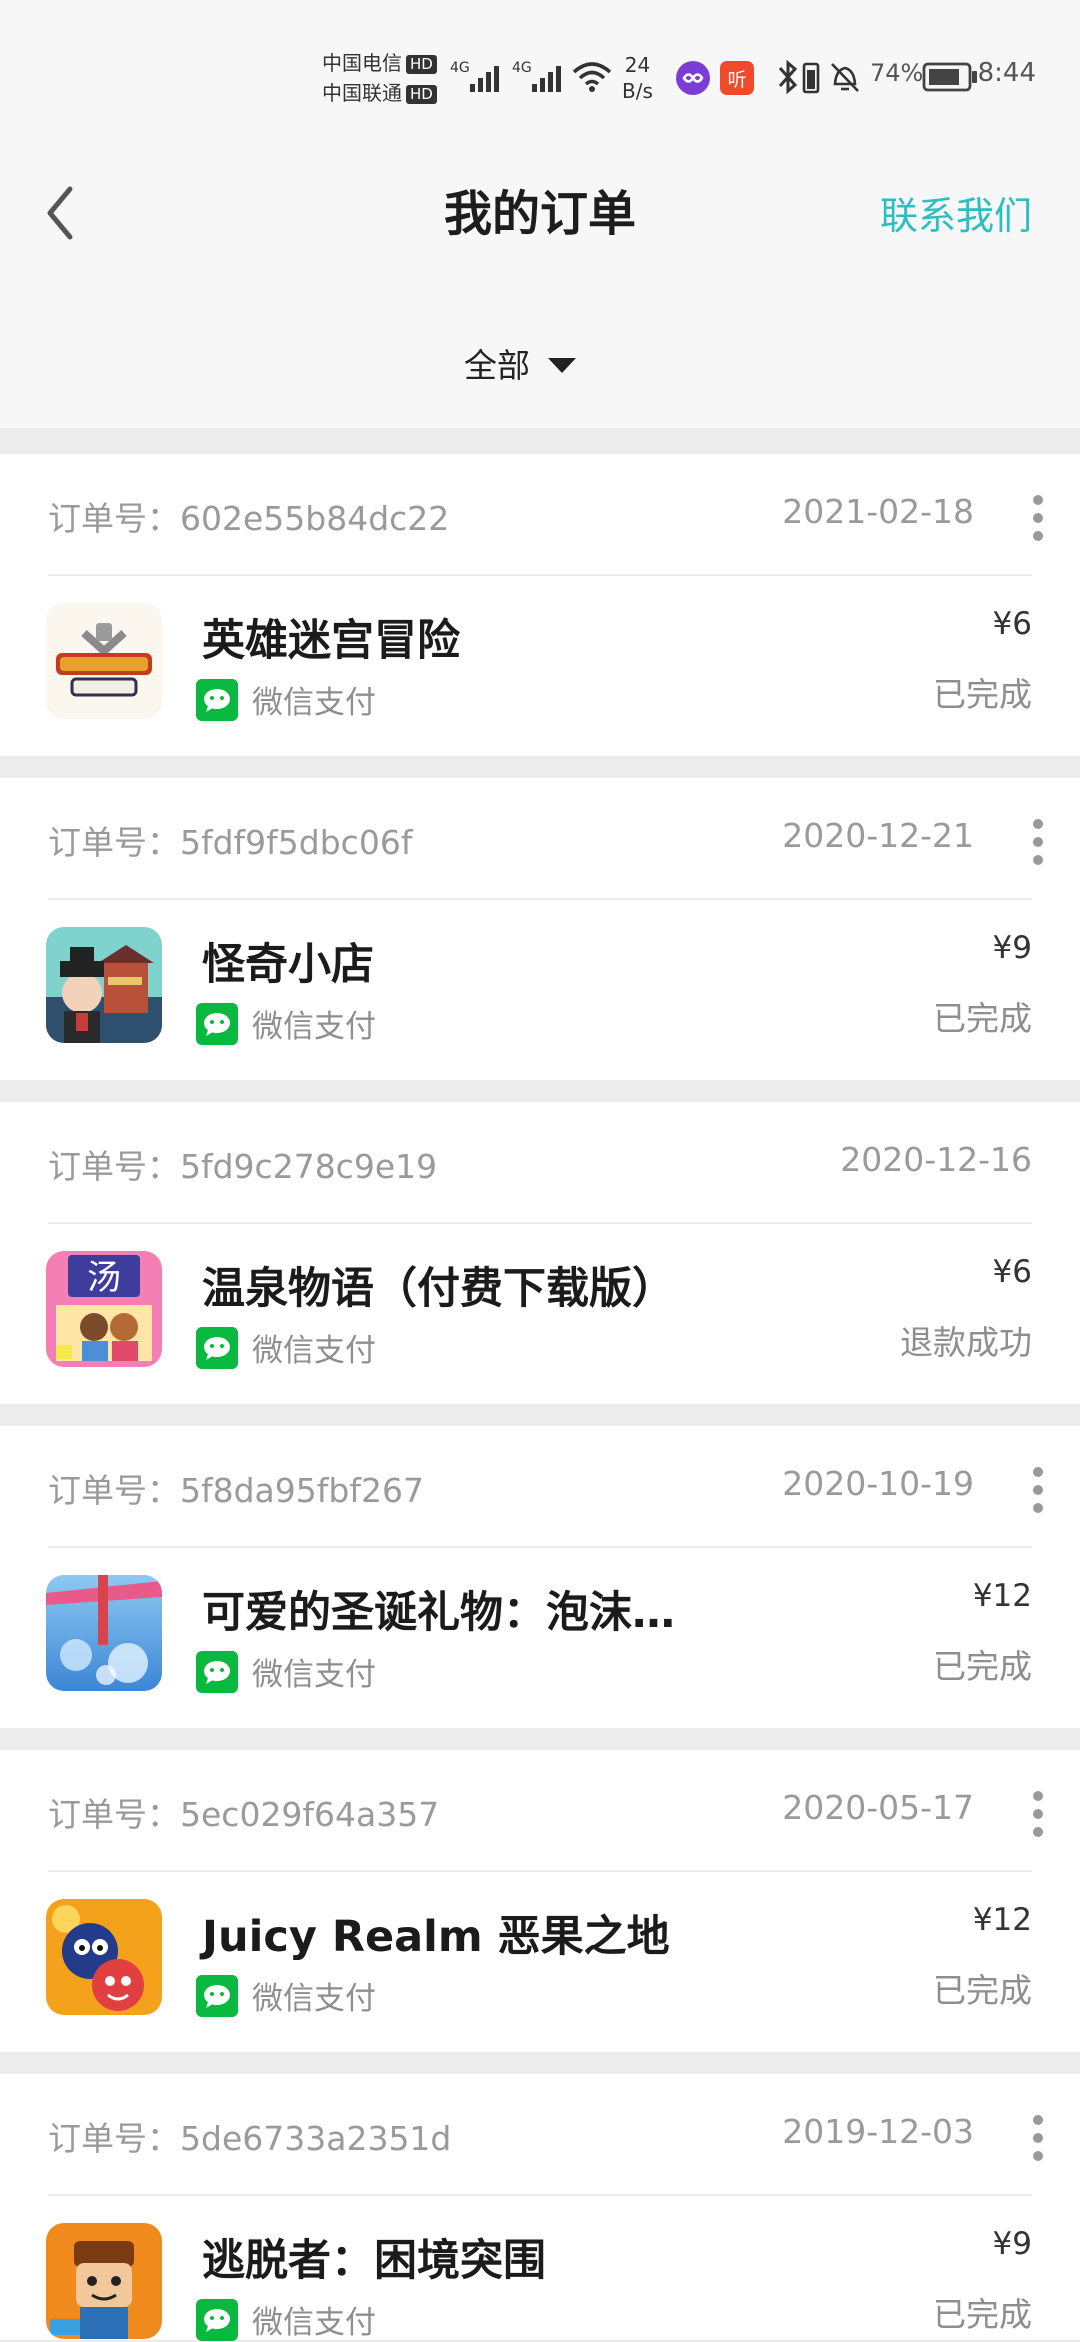 Image resolution: width=1080 pixels, height=2342 pixels. I want to click on back-button, so click(66, 213).